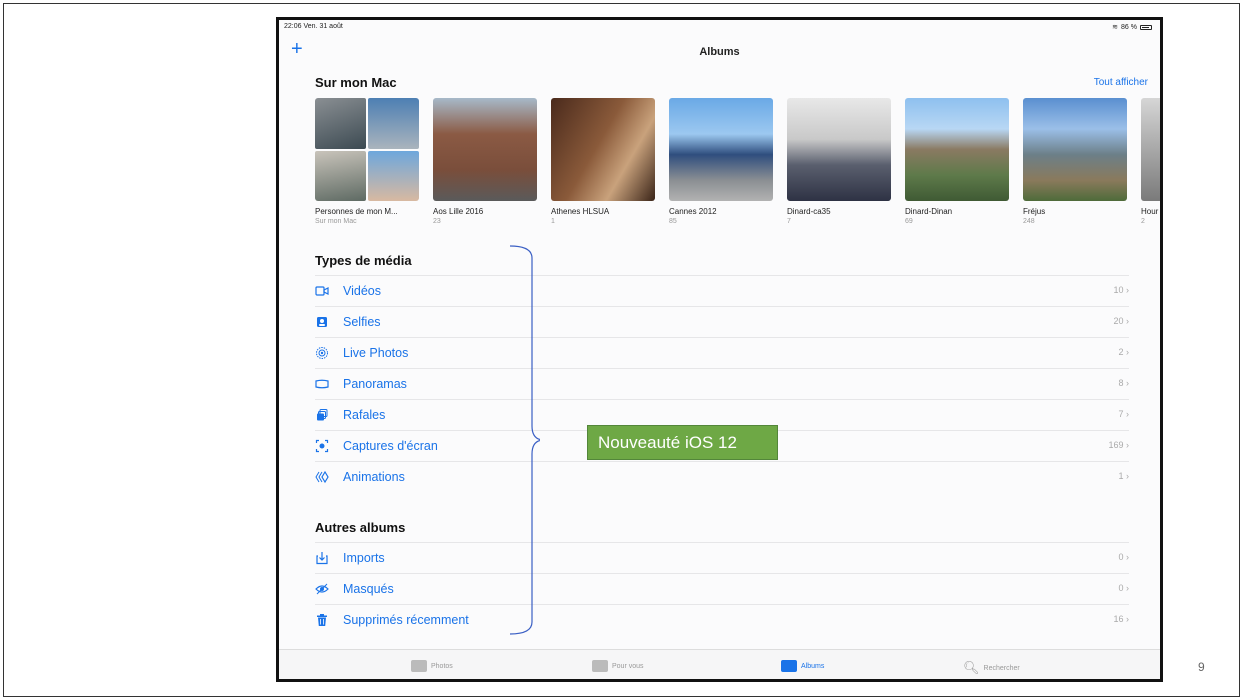 This screenshot has height=700, width=1243. Describe the element at coordinates (682, 442) in the screenshot. I see `callout-label: Nouveauté iOS 12` at that location.